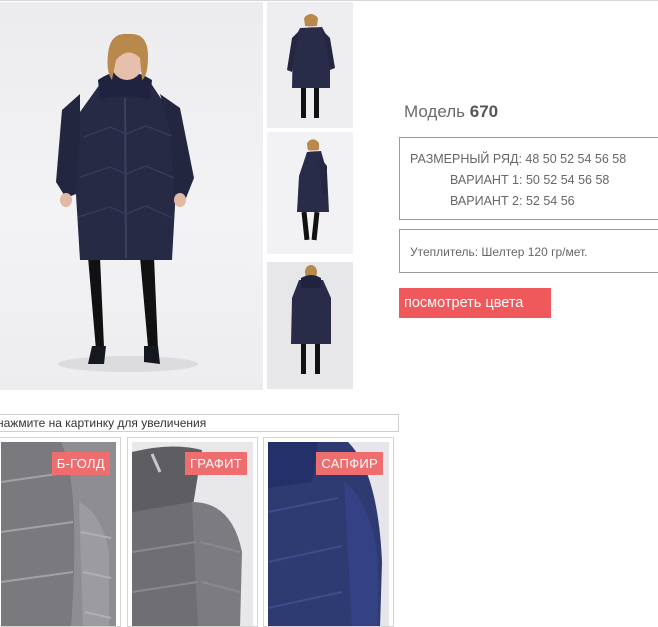 The image size is (658, 627). Describe the element at coordinates (215, 463) in the screenshot. I see `swatch-label: ГРАФИТ` at that location.